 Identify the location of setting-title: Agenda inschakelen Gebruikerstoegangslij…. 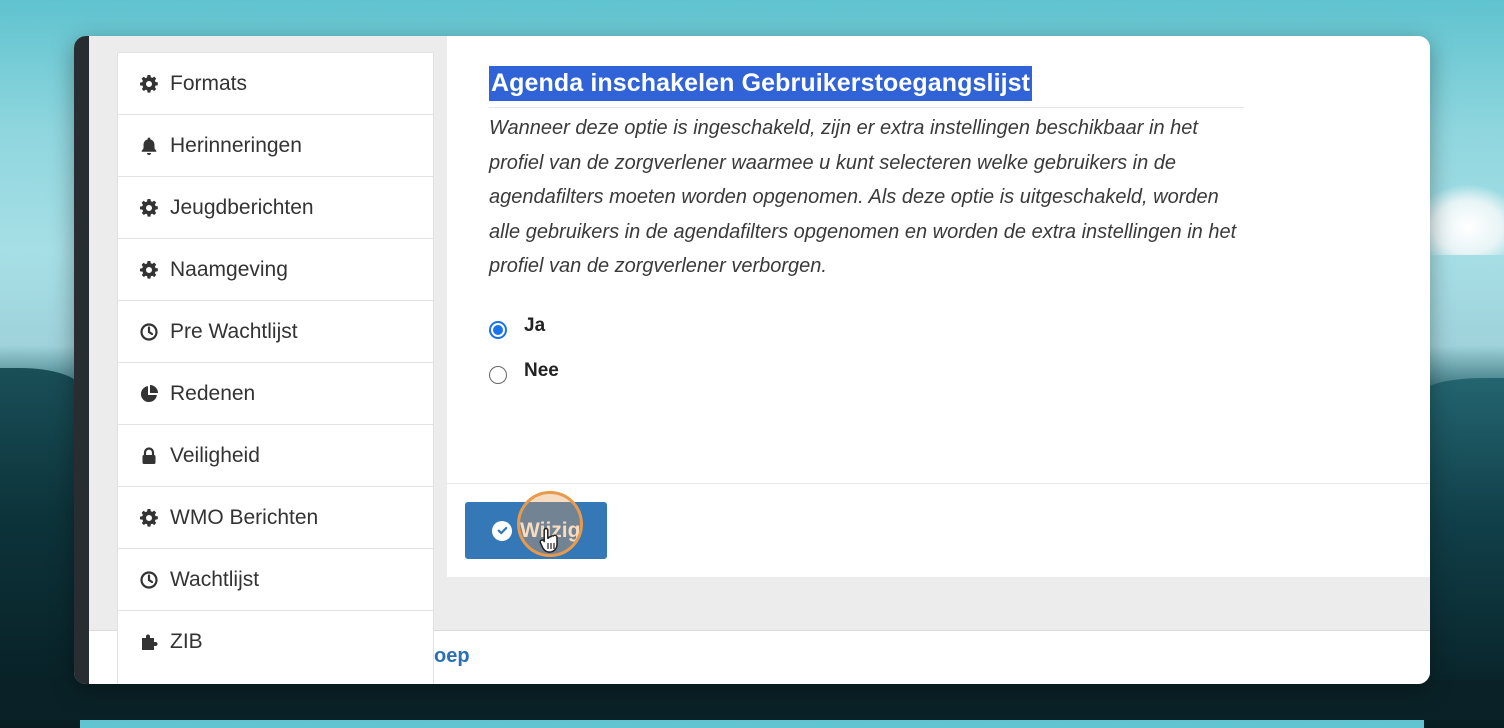
(761, 83).